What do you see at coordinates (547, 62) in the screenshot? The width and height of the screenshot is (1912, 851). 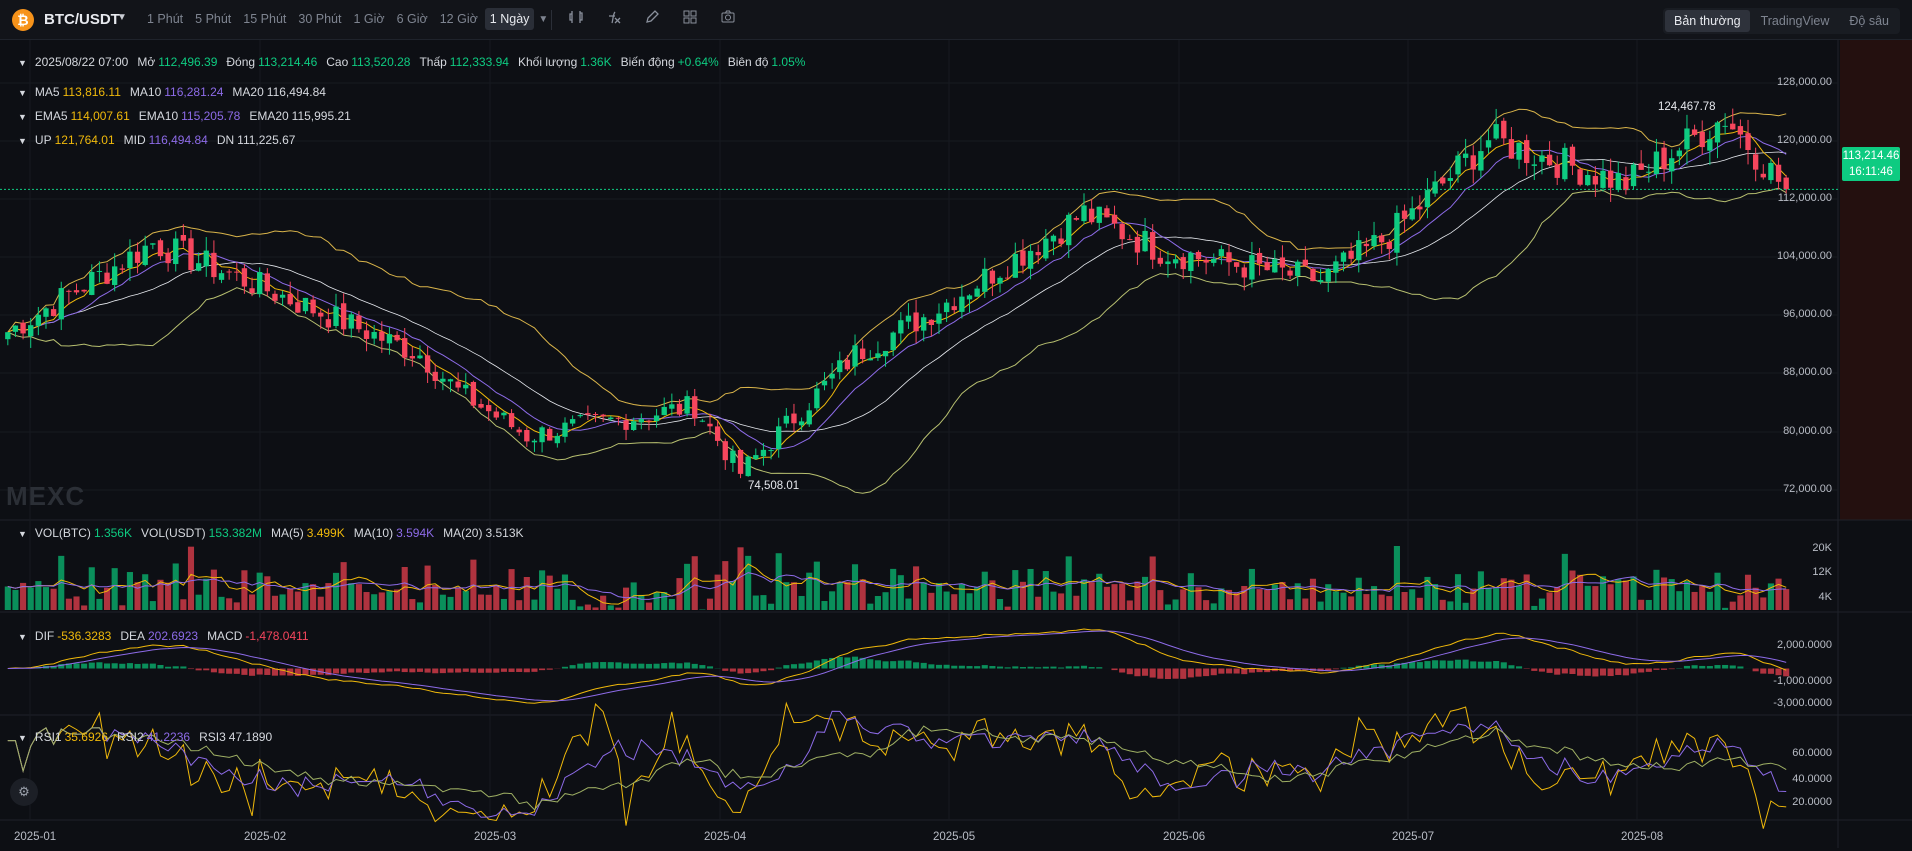 I see `legend-key-ohlc-5: Khối lượng` at bounding box center [547, 62].